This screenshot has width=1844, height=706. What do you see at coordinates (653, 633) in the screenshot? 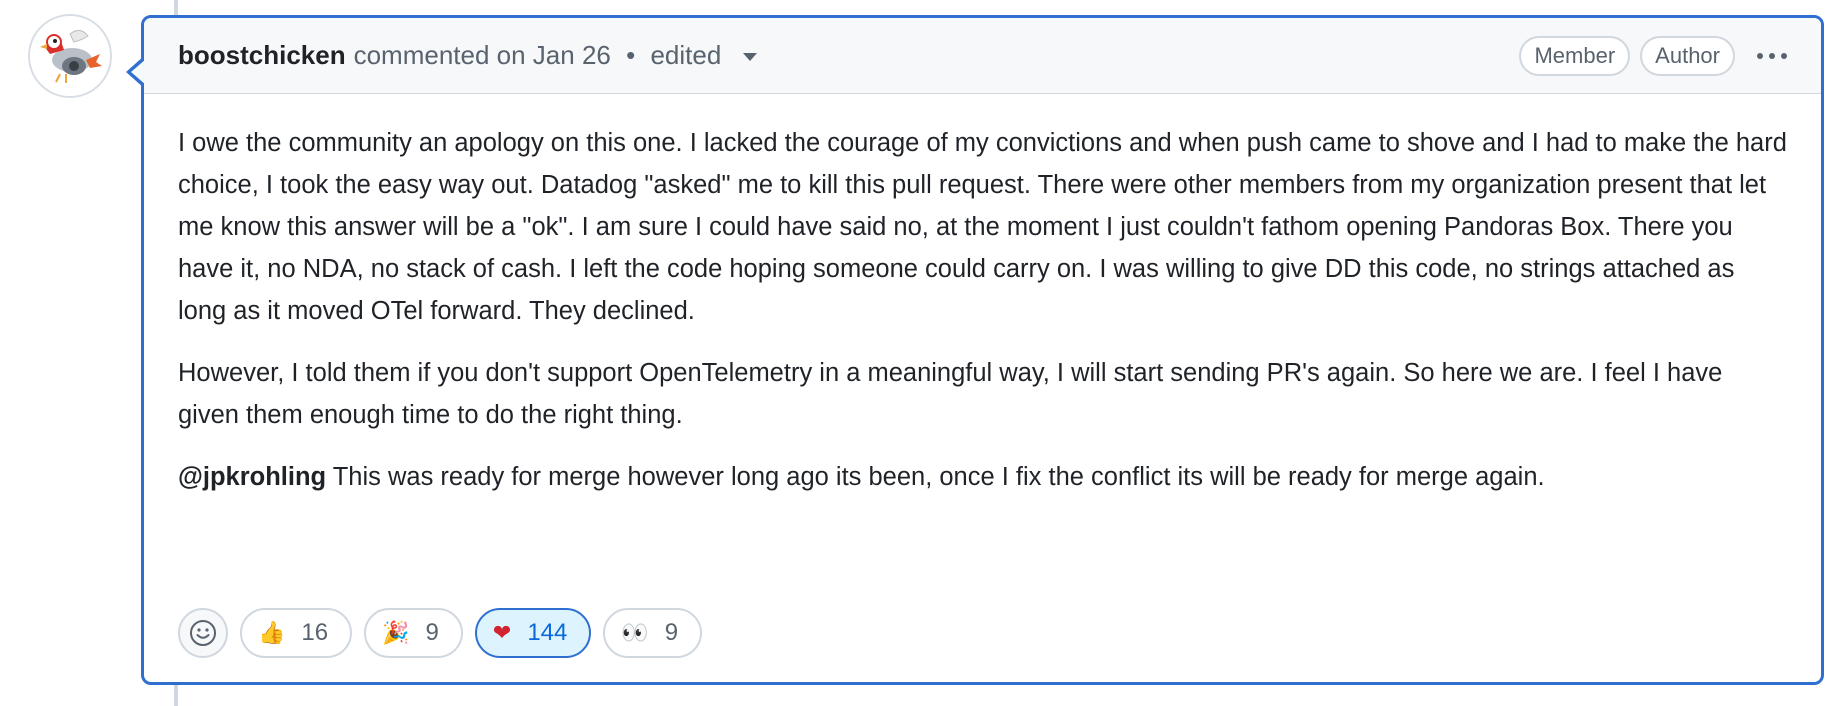
I see `reaction-eyes-button: 👀 9` at bounding box center [653, 633].